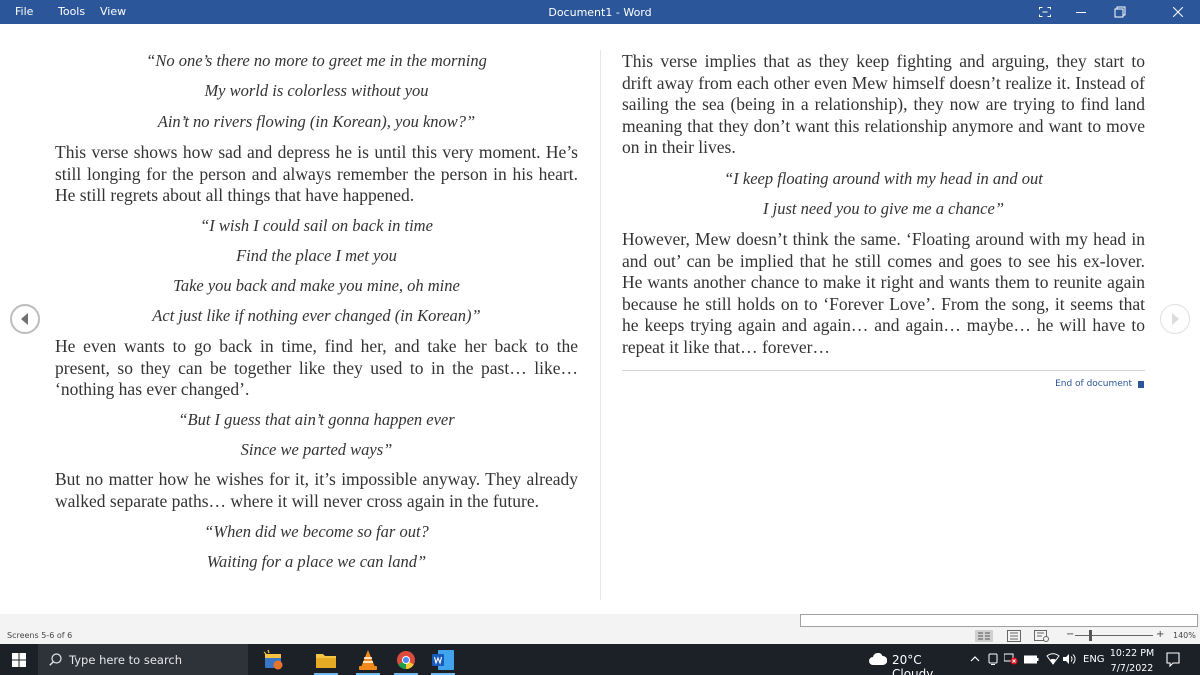  Describe the element at coordinates (580, 12) in the screenshot. I see `document-name: Document1` at that location.